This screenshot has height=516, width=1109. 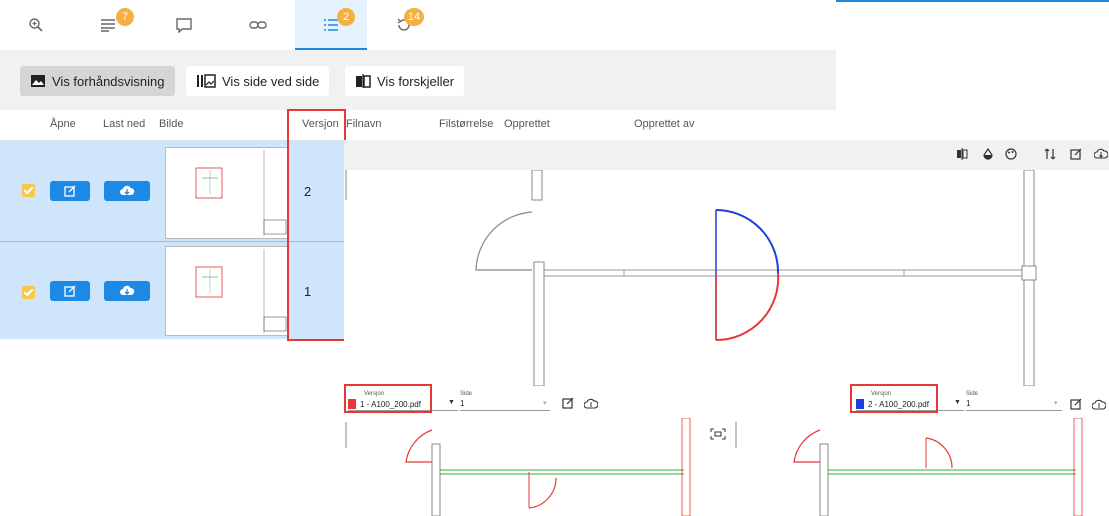 I want to click on side-by-side-button: Vis side ved side, so click(x=258, y=81).